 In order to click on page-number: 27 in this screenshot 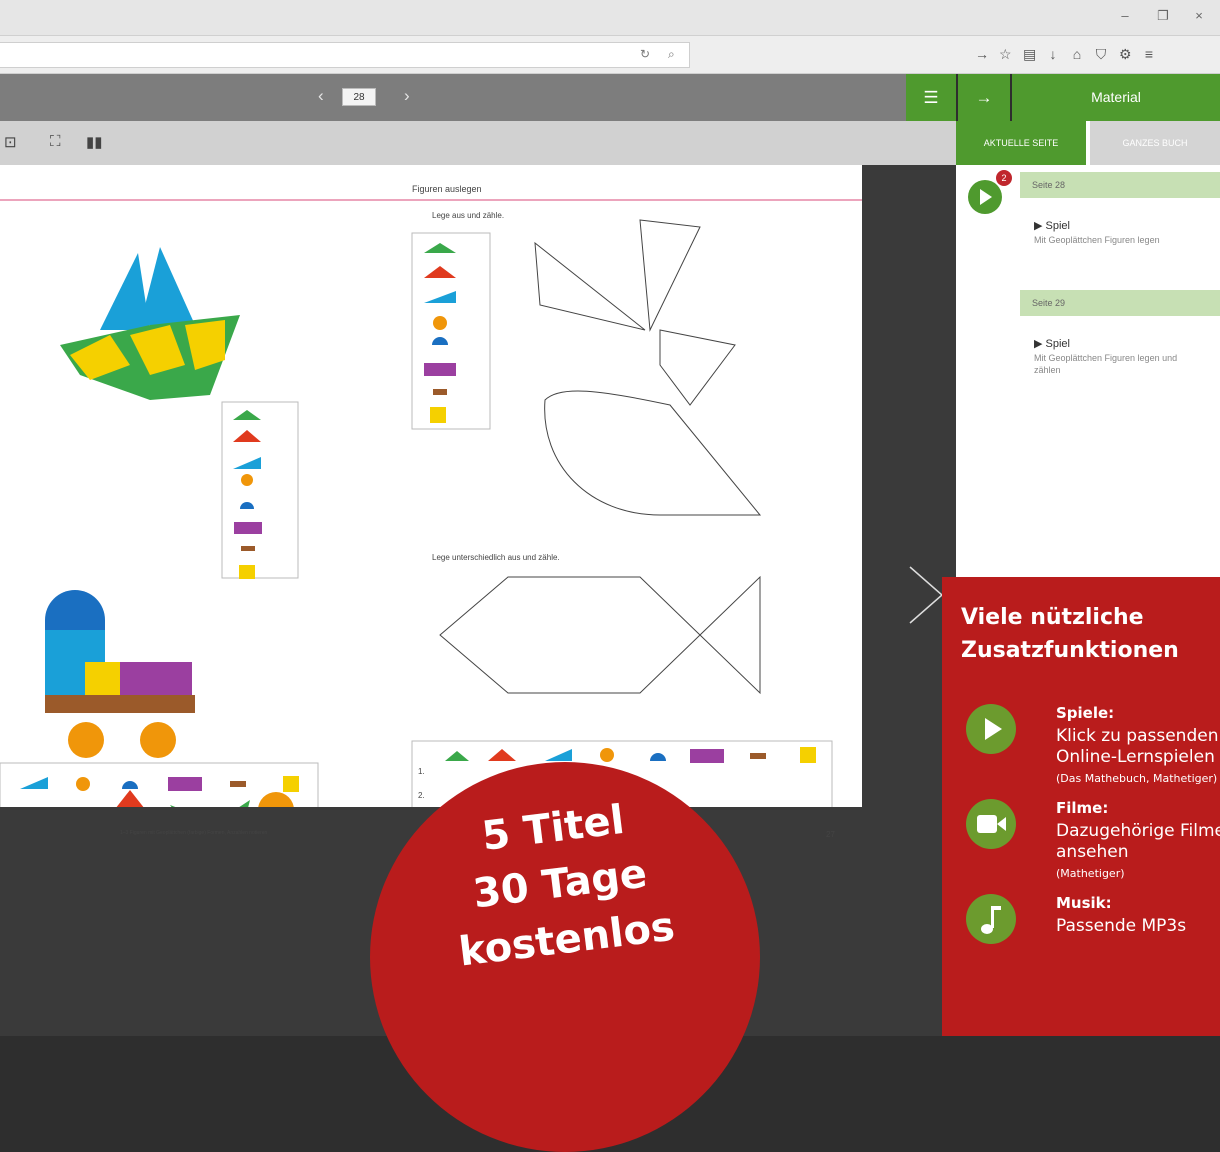, I will do `click(830, 834)`.